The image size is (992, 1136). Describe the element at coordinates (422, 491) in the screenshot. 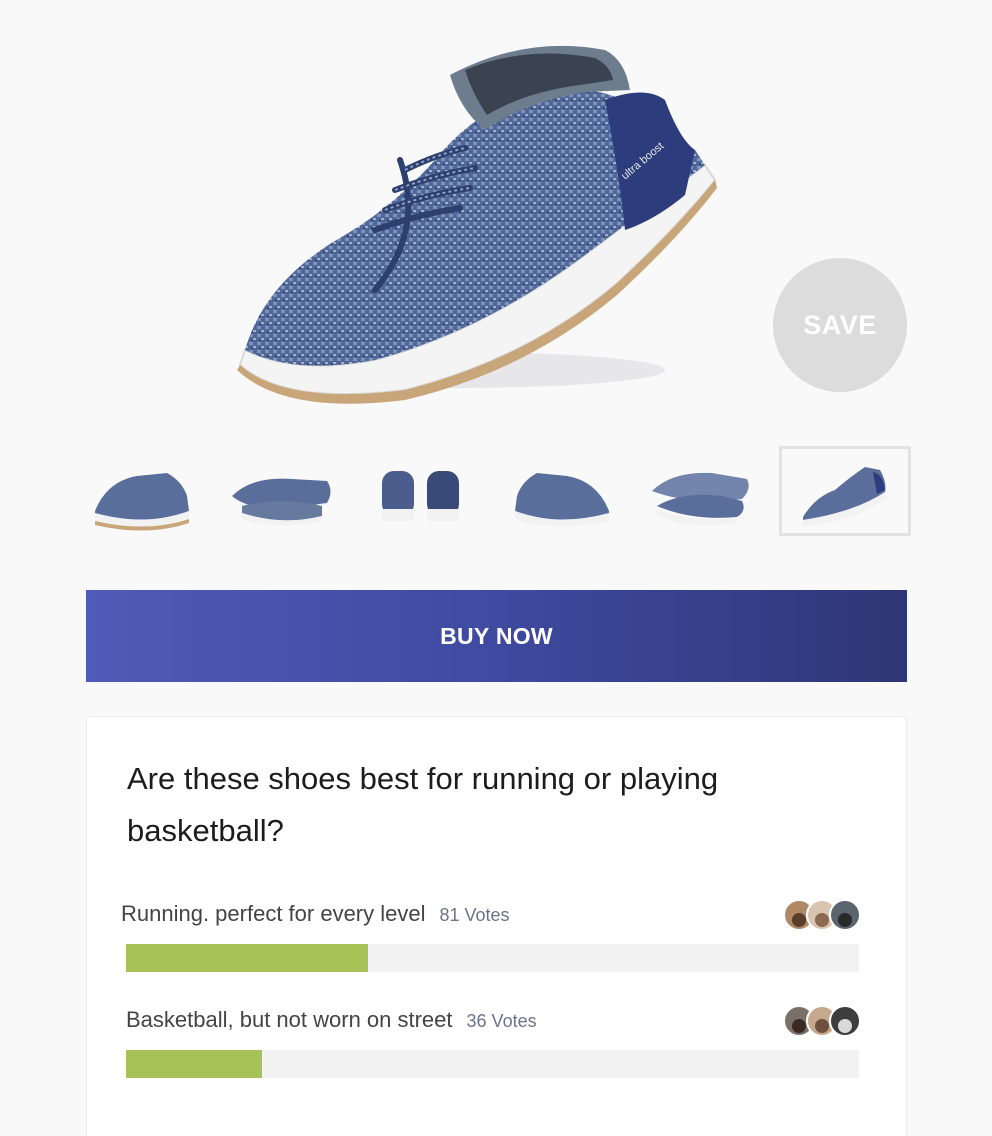

I see `thumbnail-back-view` at that location.